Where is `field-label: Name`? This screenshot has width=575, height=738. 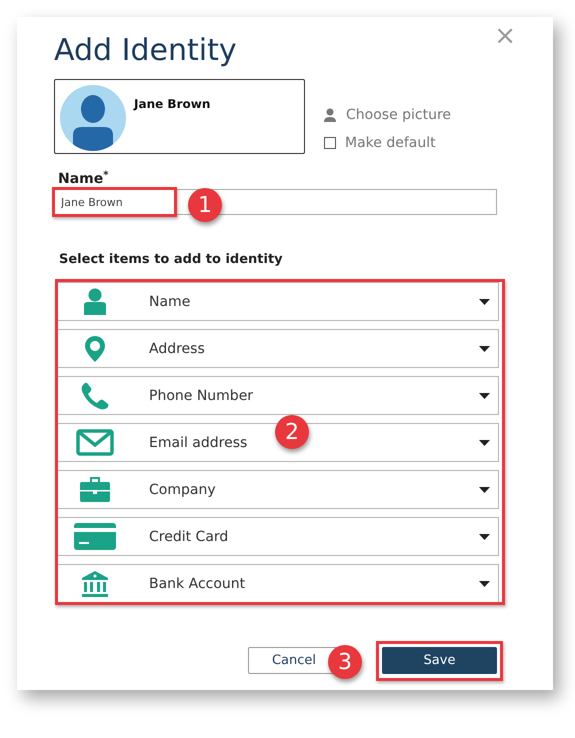 field-label: Name is located at coordinates (81, 179).